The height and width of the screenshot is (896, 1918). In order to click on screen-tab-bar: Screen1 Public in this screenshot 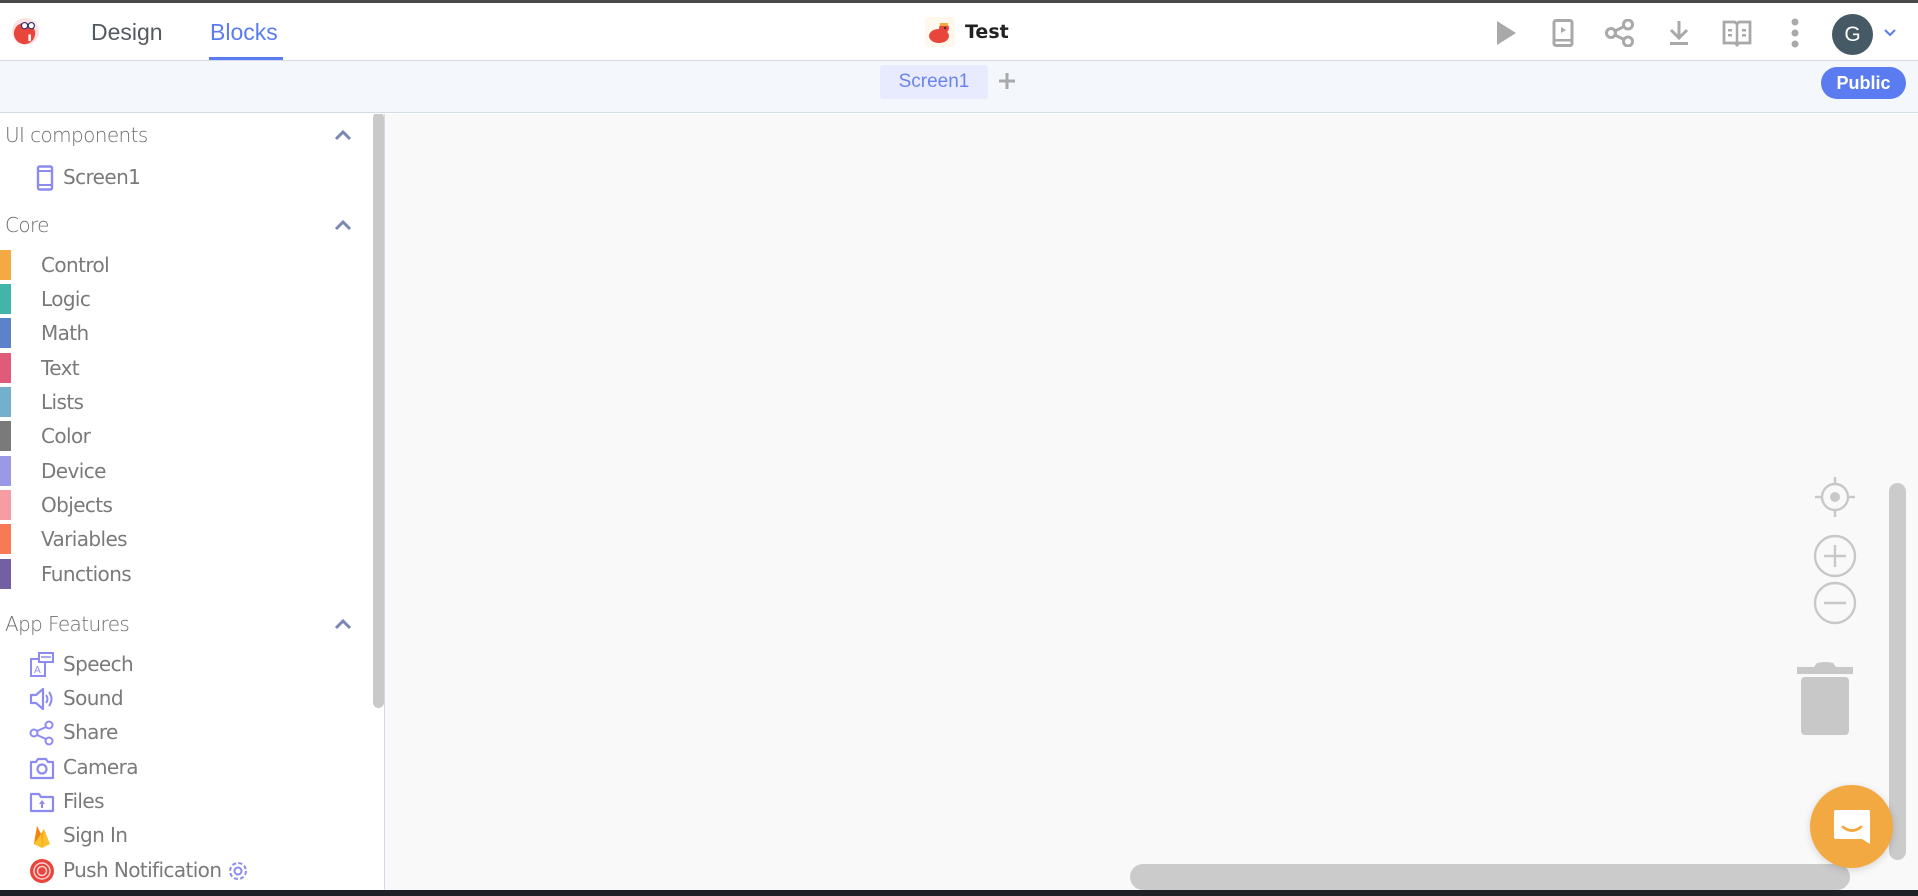, I will do `click(959, 87)`.